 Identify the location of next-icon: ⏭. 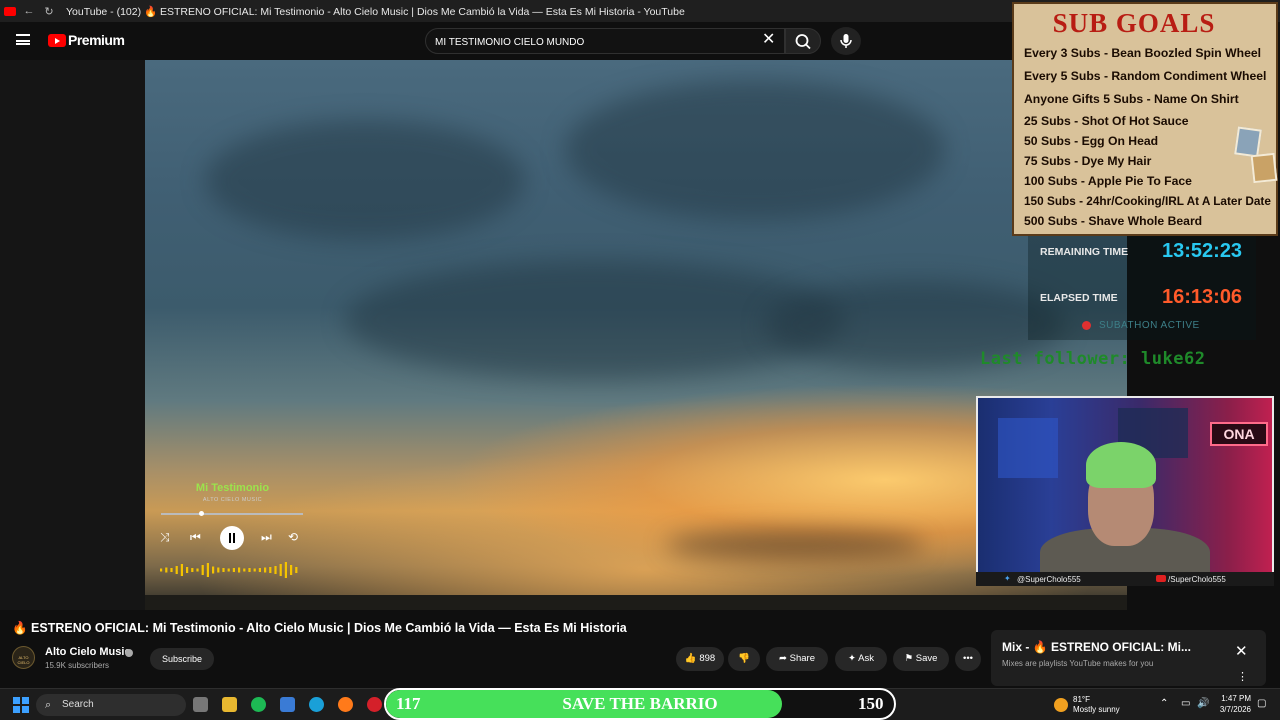
(266, 537).